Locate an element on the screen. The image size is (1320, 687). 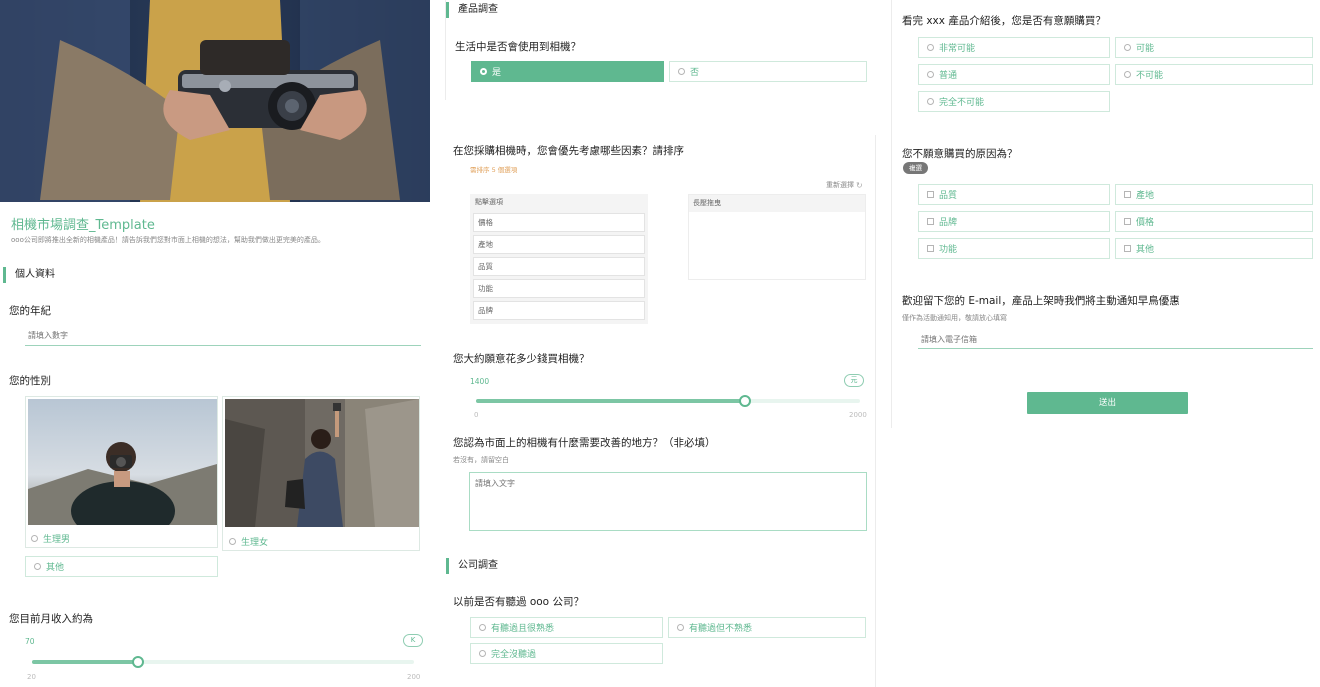
reason-option-text: 價格 is located at coordinates (1145, 223).